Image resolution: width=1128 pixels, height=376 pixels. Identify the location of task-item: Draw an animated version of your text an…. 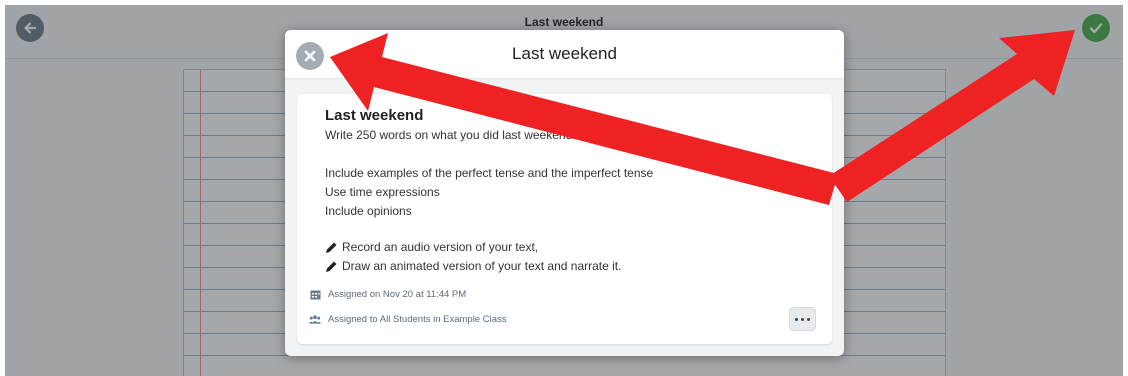
(473, 266).